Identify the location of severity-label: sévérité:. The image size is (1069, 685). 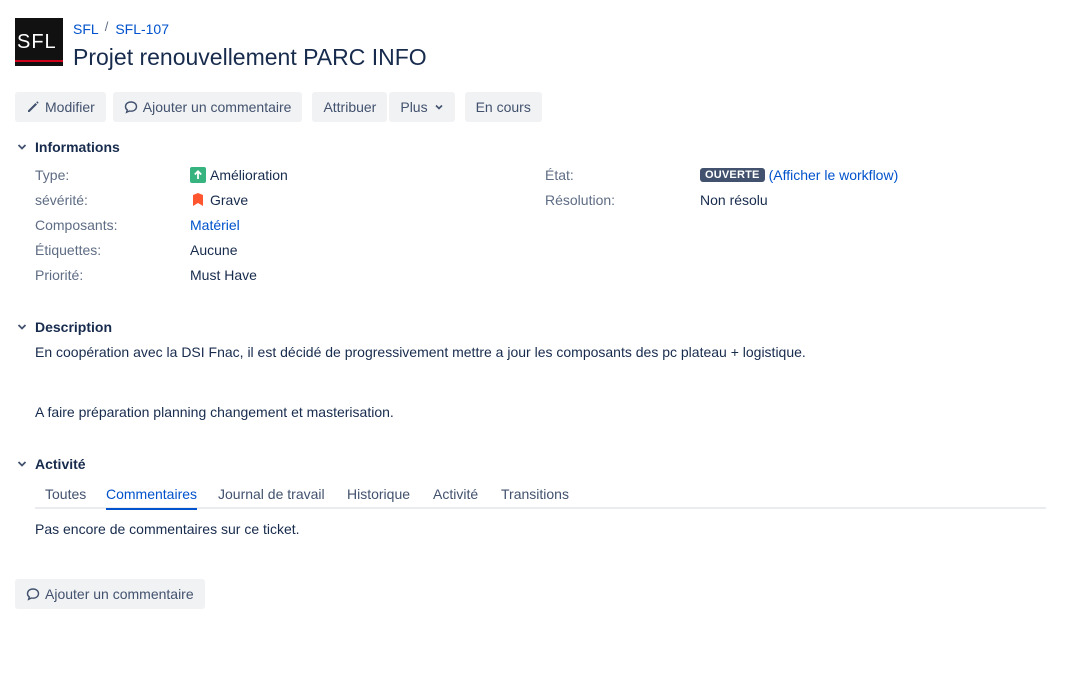
(61, 200).